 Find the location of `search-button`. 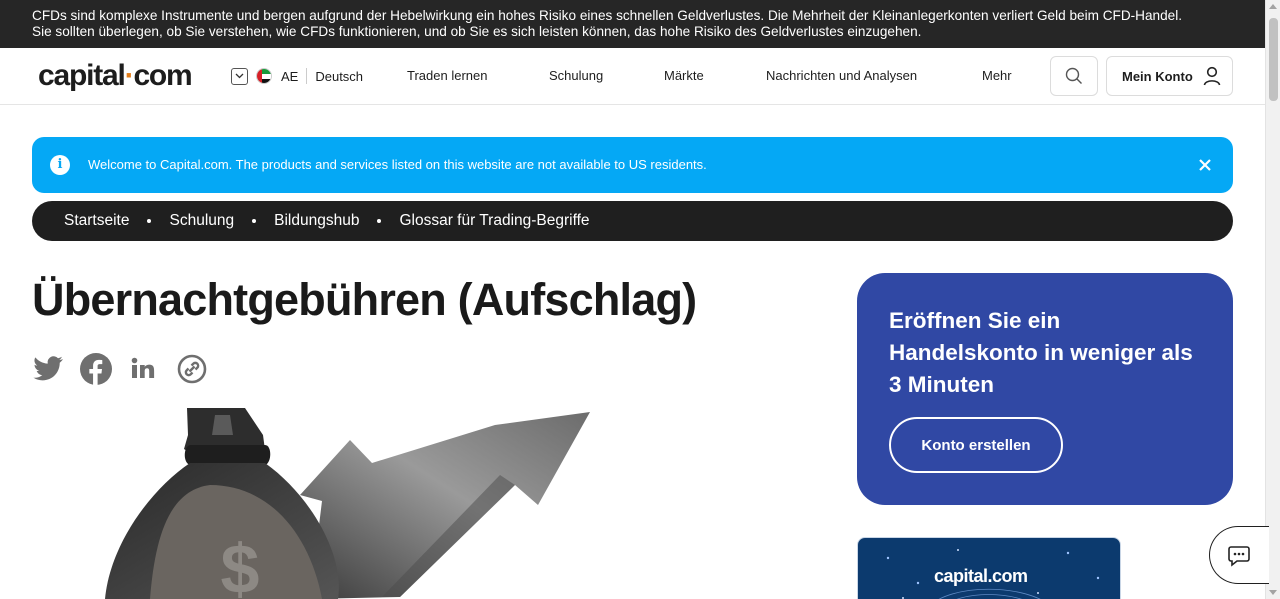

search-button is located at coordinates (1074, 76).